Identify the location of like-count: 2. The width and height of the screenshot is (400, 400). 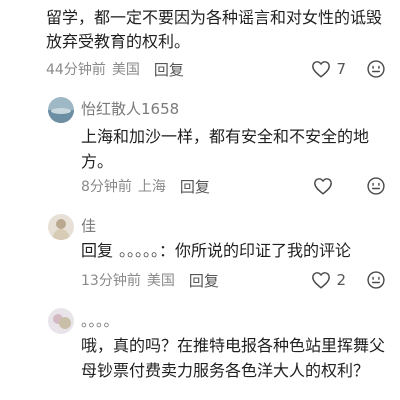
(341, 280).